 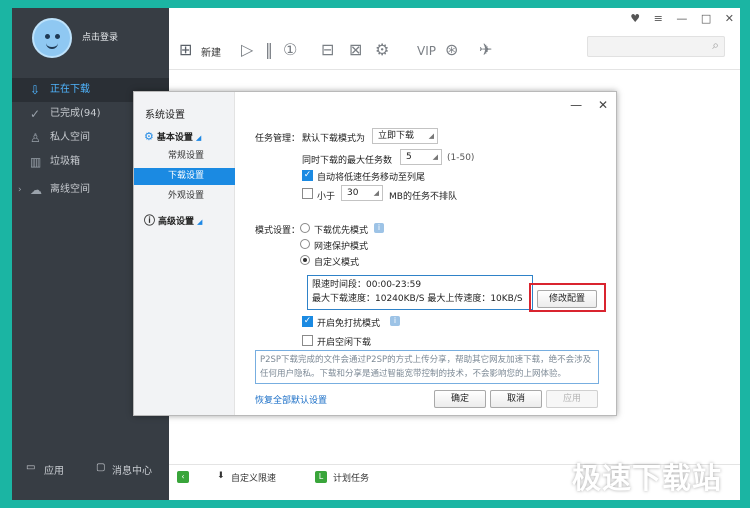 What do you see at coordinates (165, 115) in the screenshot?
I see `dialog-title: 系统设置` at bounding box center [165, 115].